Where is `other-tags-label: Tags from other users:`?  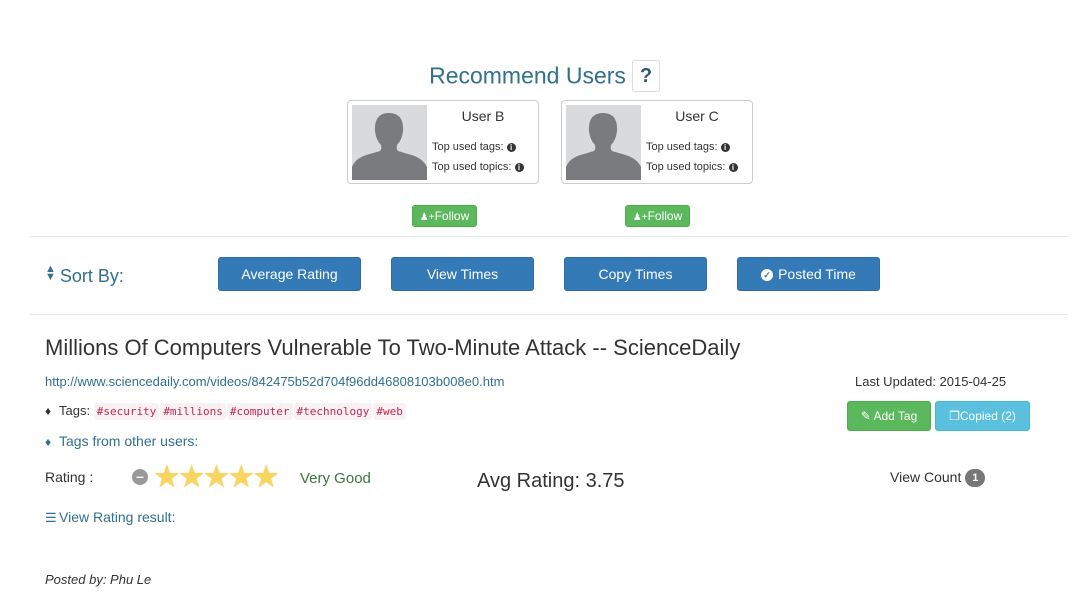
other-tags-label: Tags from other users: is located at coordinates (129, 441).